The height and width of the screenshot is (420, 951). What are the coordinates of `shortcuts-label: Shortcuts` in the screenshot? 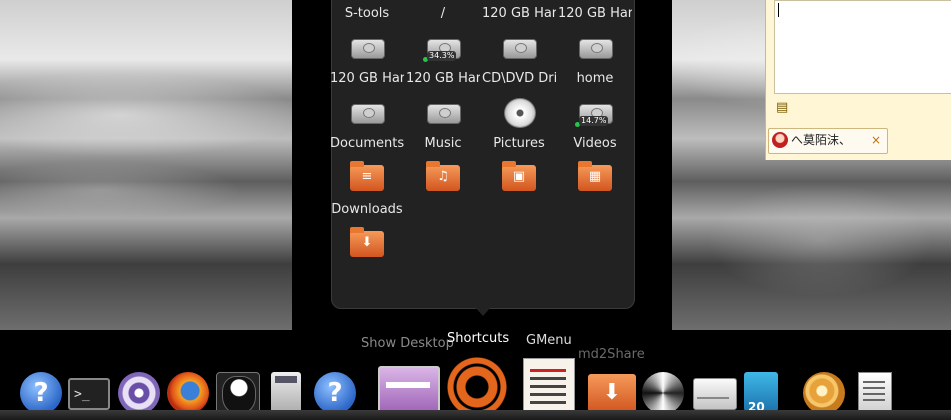 It's located at (478, 338).